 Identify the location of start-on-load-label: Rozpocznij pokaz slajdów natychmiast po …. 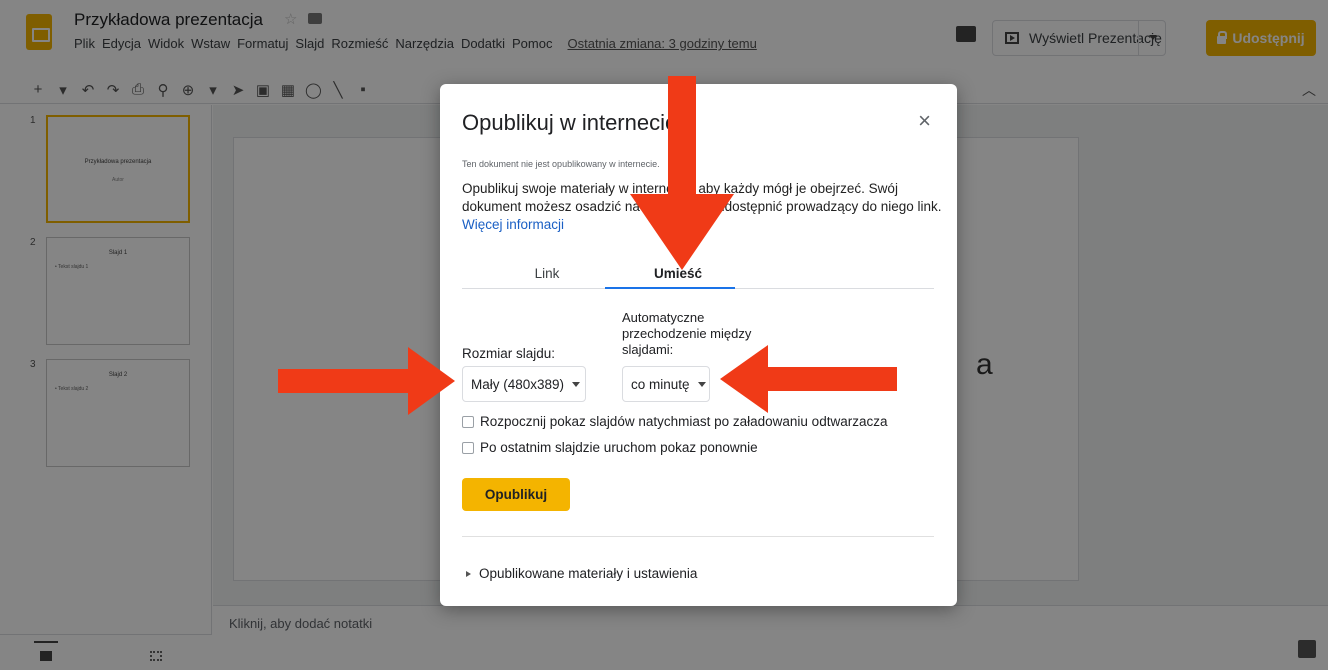
(684, 421).